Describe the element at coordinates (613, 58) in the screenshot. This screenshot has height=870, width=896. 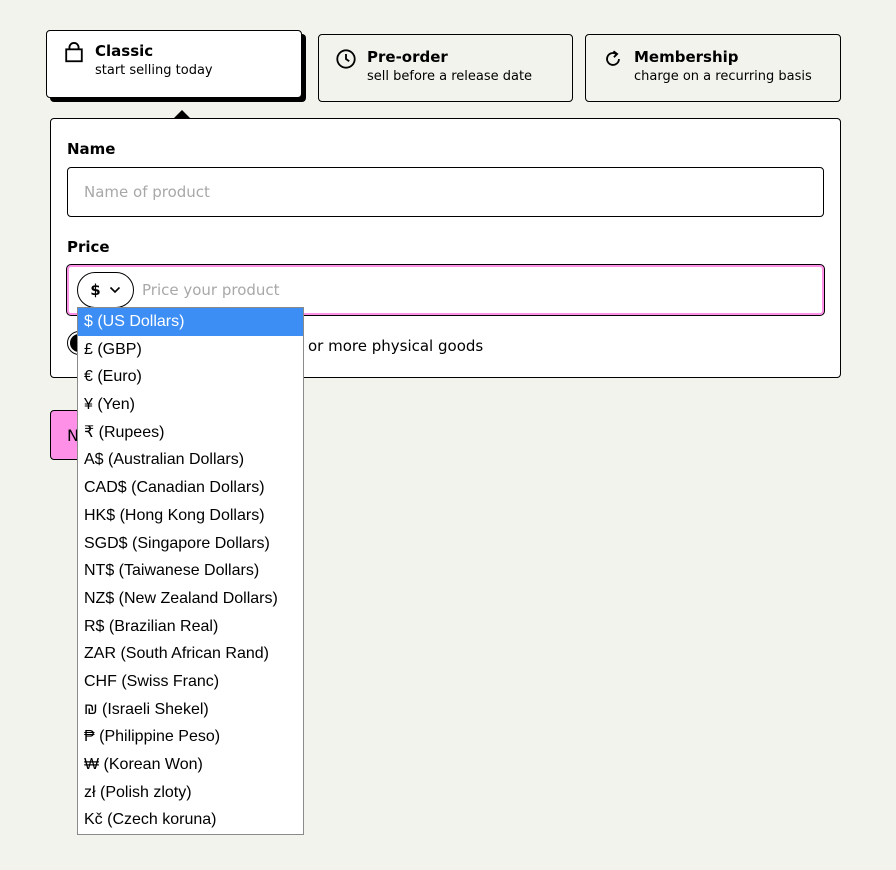
I see `refresh-icon` at that location.